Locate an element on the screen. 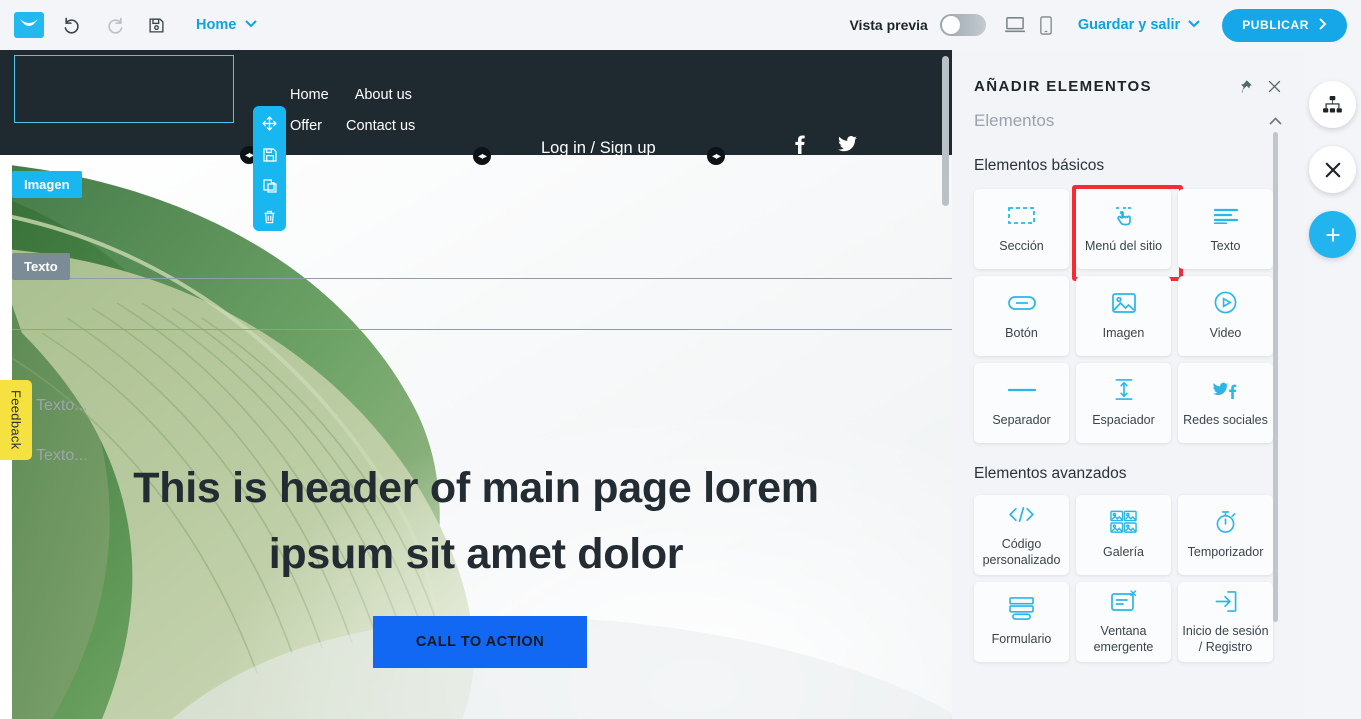  publish-button: PUBLICAR is located at coordinates (1284, 25).